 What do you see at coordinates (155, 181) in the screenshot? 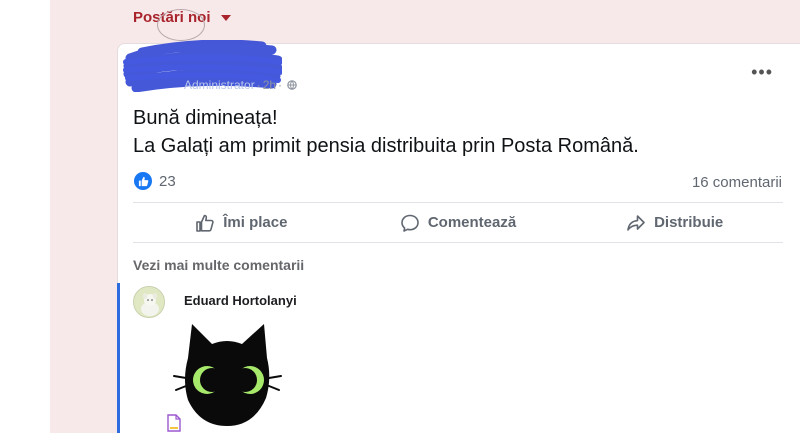
I see `reactions-summary: 23` at bounding box center [155, 181].